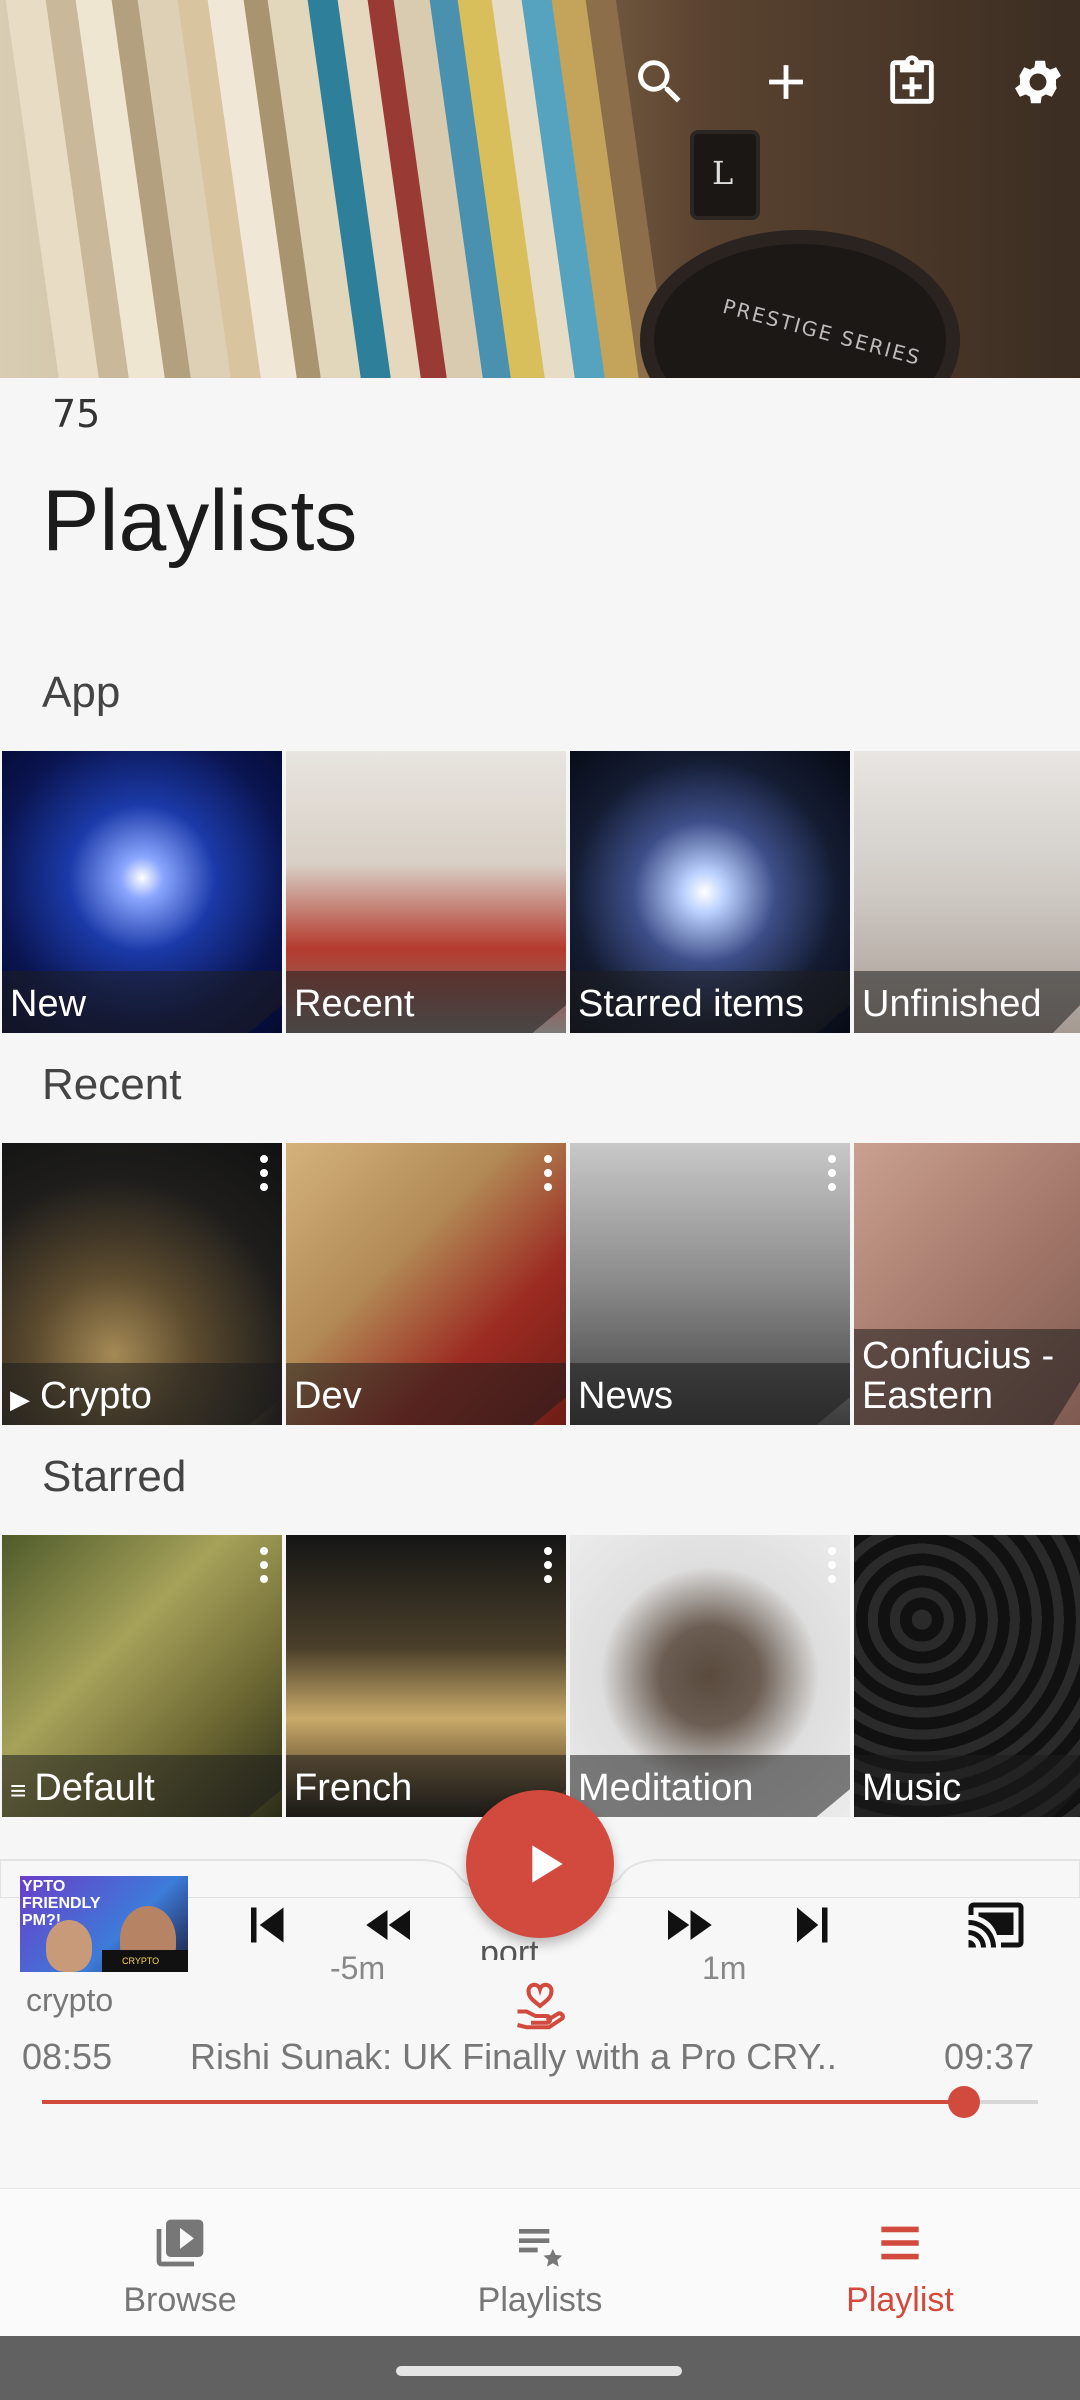 The image size is (1080, 2400). What do you see at coordinates (547, 1864) in the screenshot?
I see `play-icon` at bounding box center [547, 1864].